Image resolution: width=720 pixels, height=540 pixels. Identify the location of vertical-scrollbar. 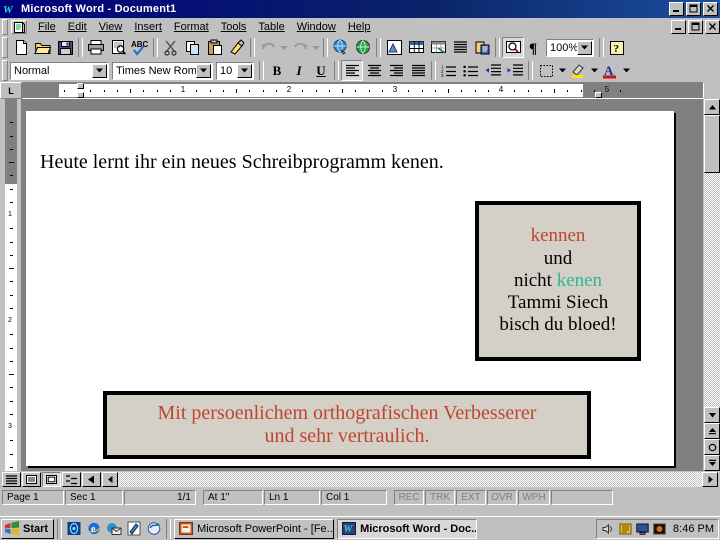
(711, 285).